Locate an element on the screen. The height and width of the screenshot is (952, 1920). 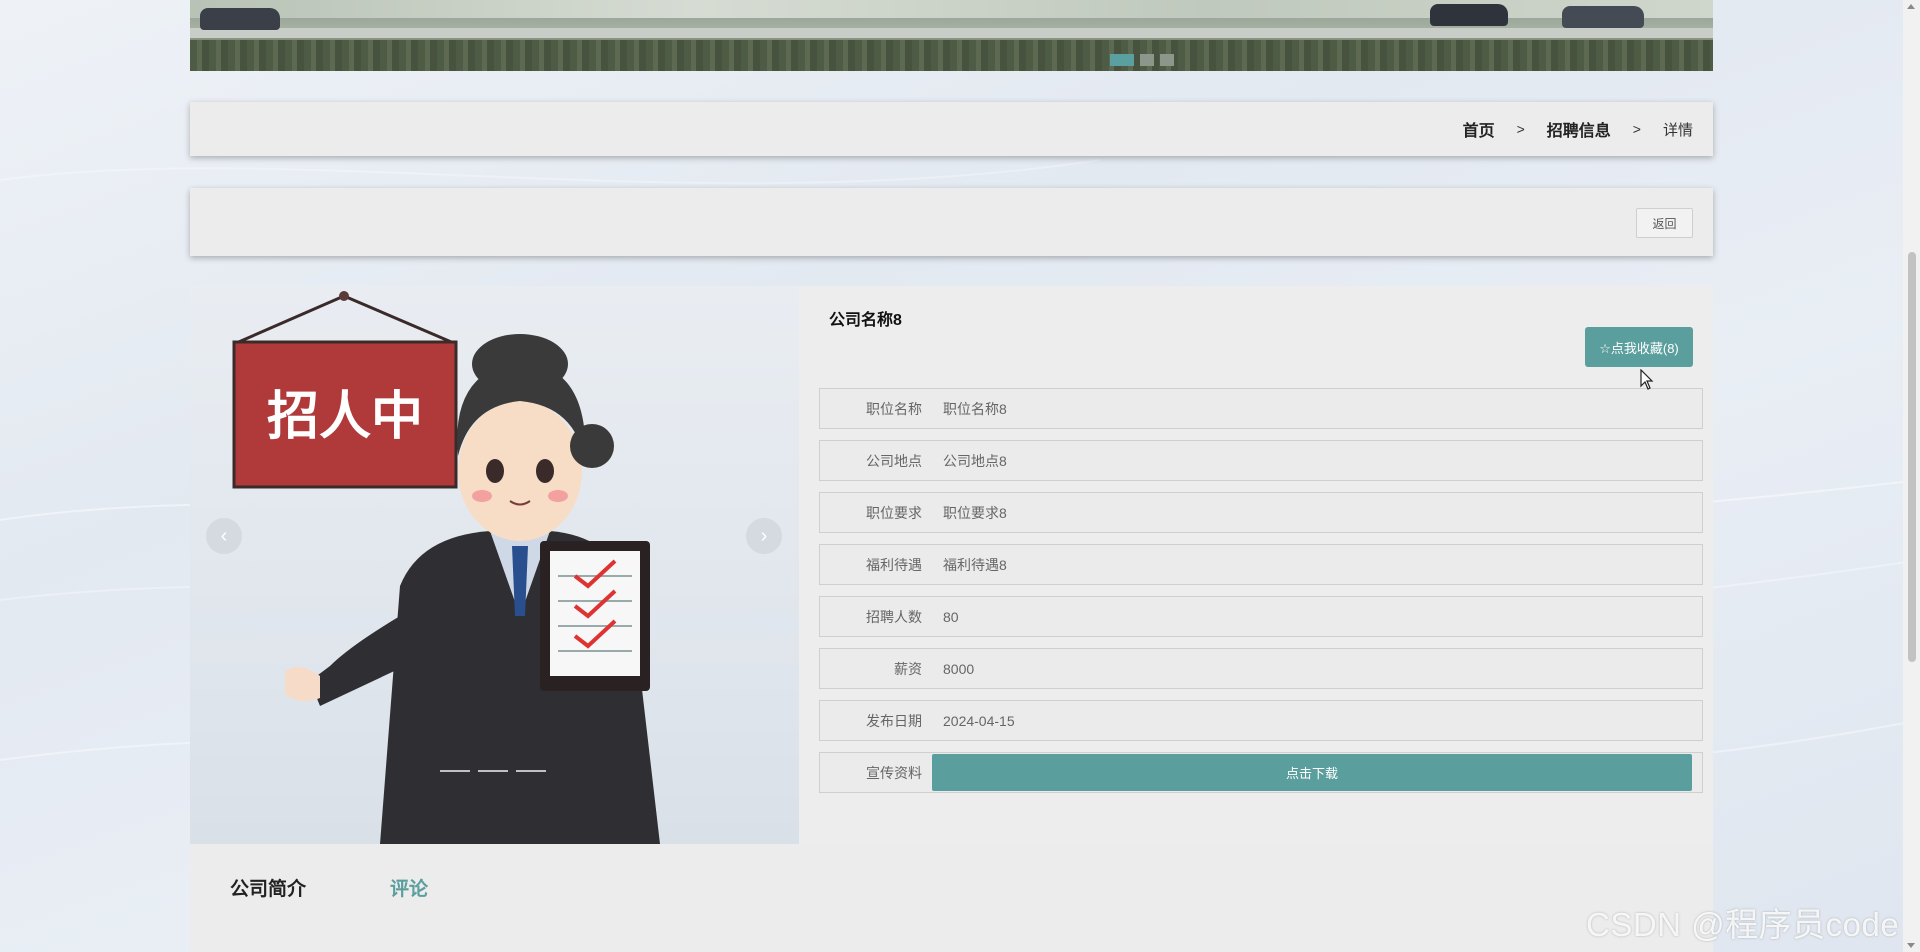
carousel-indicators is located at coordinates (493, 771).